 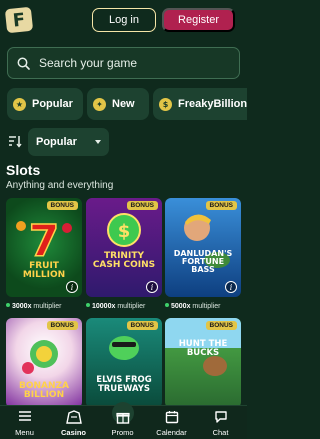 What do you see at coordinates (24, 432) in the screenshot?
I see `nav-label: Menu` at bounding box center [24, 432].